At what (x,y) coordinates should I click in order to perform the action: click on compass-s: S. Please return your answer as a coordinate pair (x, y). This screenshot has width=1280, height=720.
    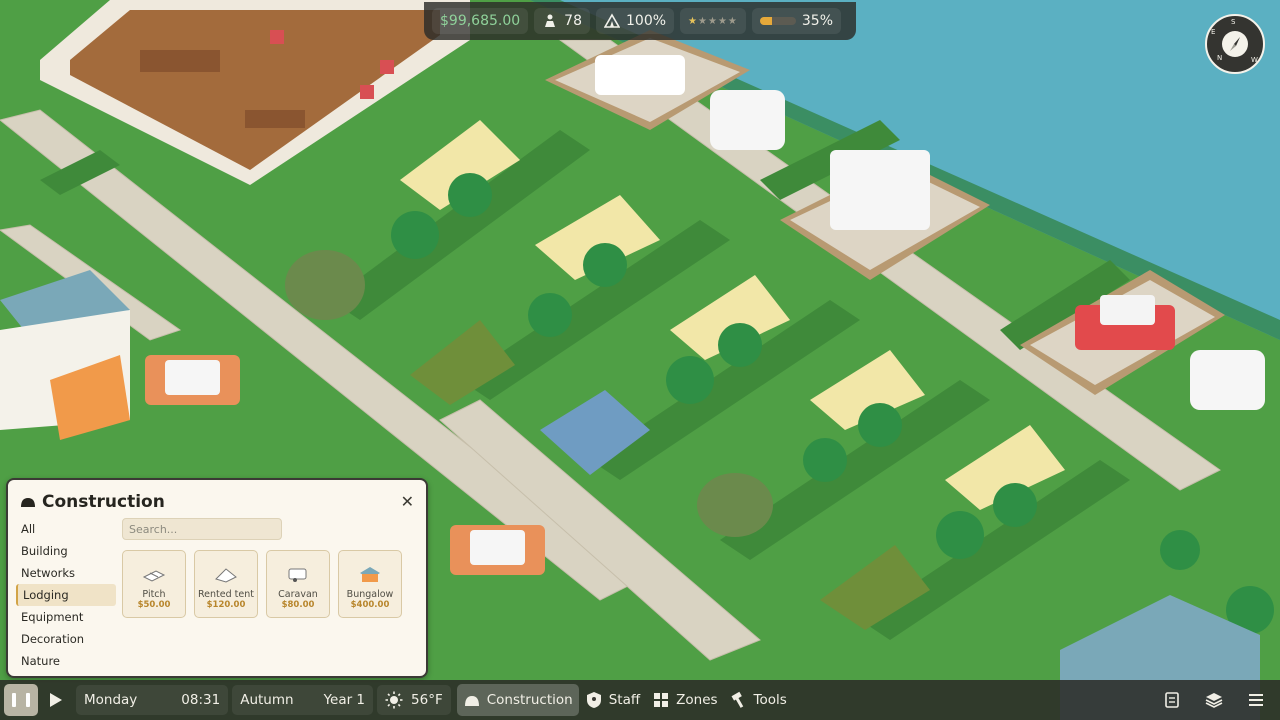
    Looking at the image, I should click on (1233, 22).